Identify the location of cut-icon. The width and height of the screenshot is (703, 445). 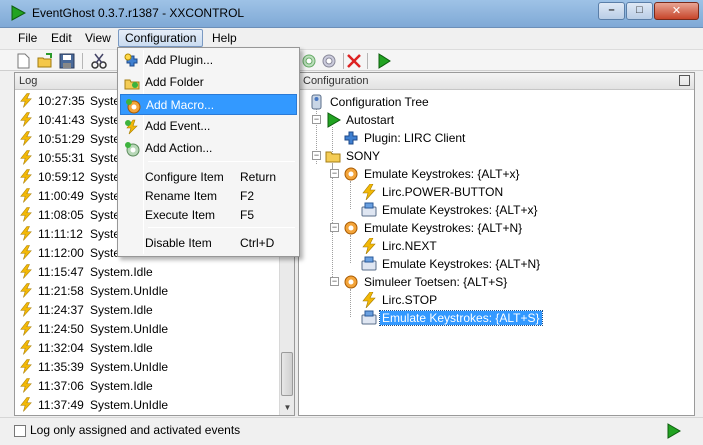
(99, 61).